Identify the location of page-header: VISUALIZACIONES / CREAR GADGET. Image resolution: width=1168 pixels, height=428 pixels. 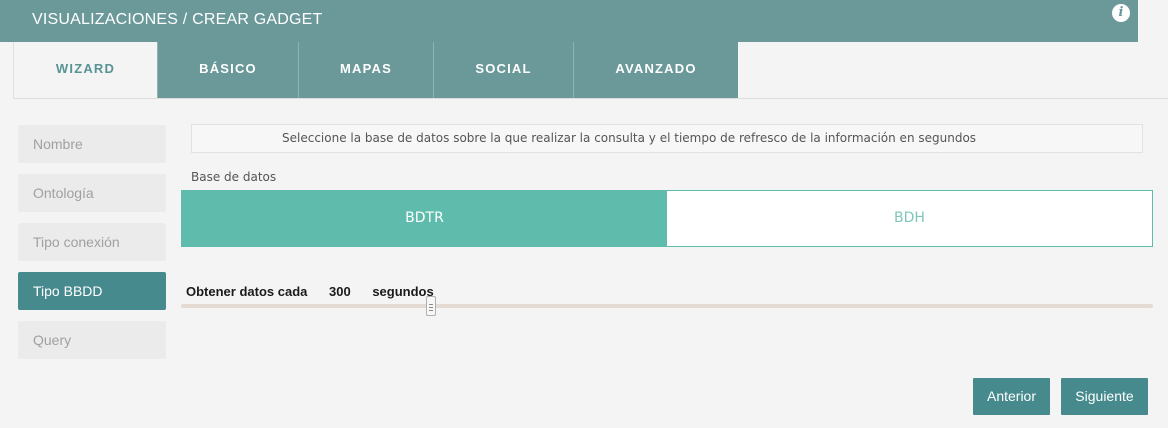
(569, 21).